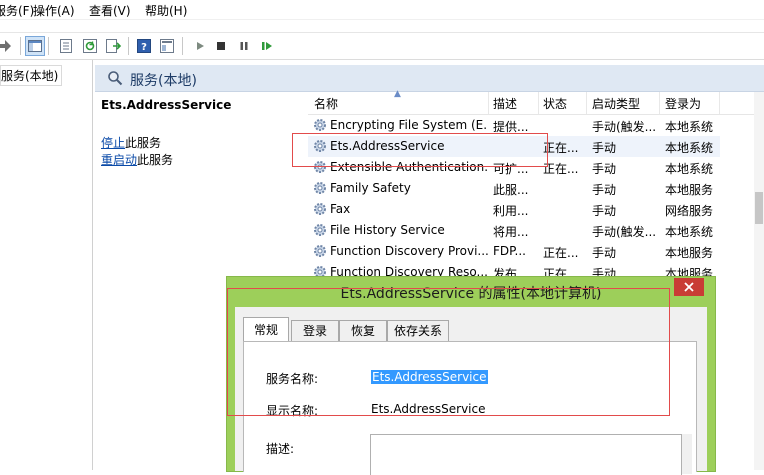 The width and height of the screenshot is (764, 475). Describe the element at coordinates (370, 188) in the screenshot. I see `service-name: Family Safety` at that location.